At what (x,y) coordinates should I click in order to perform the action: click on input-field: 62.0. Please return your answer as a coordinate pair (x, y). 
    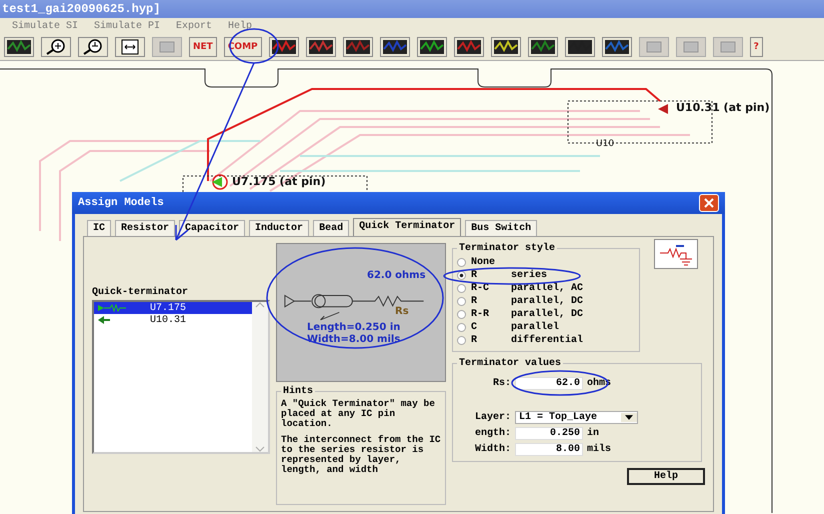
    Looking at the image, I should click on (549, 383).